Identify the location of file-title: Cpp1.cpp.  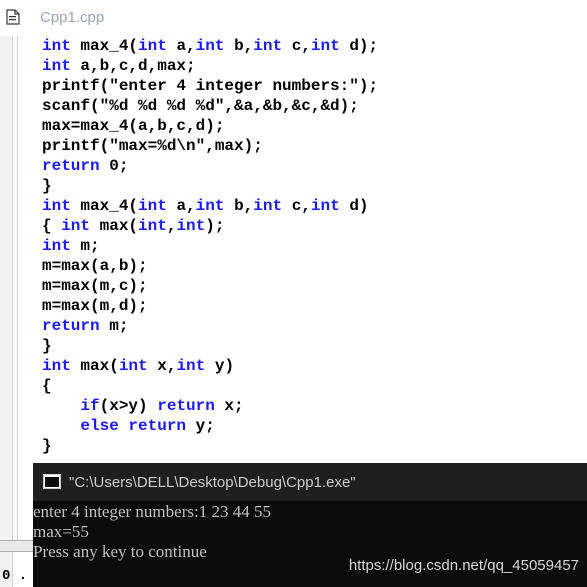
(72, 17).